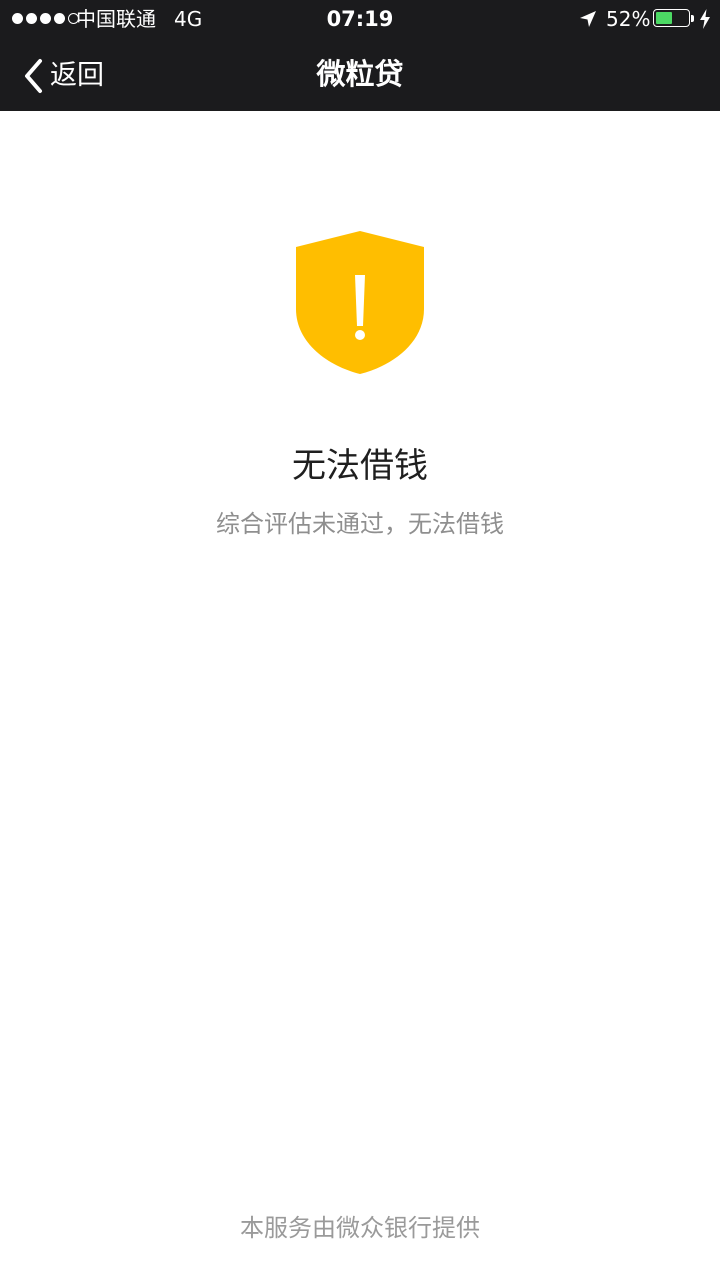 The width and height of the screenshot is (720, 1280). I want to click on nav-bar: 返回 微粒贷, so click(360, 74).